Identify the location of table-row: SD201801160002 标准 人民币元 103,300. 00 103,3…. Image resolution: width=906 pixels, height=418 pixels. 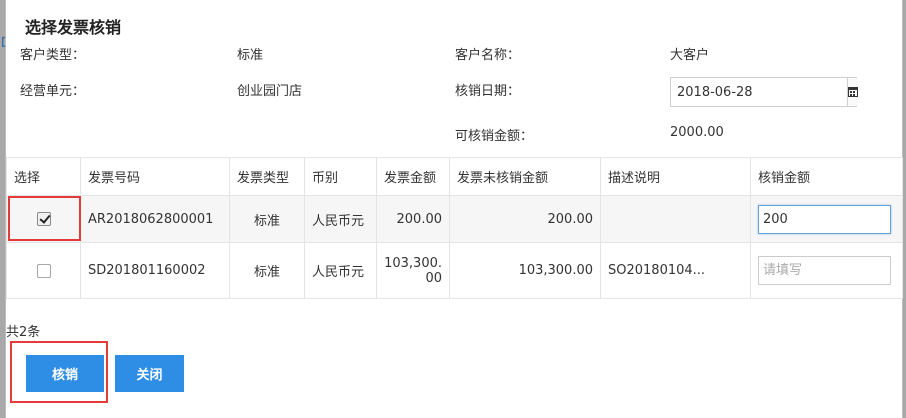
(454, 270).